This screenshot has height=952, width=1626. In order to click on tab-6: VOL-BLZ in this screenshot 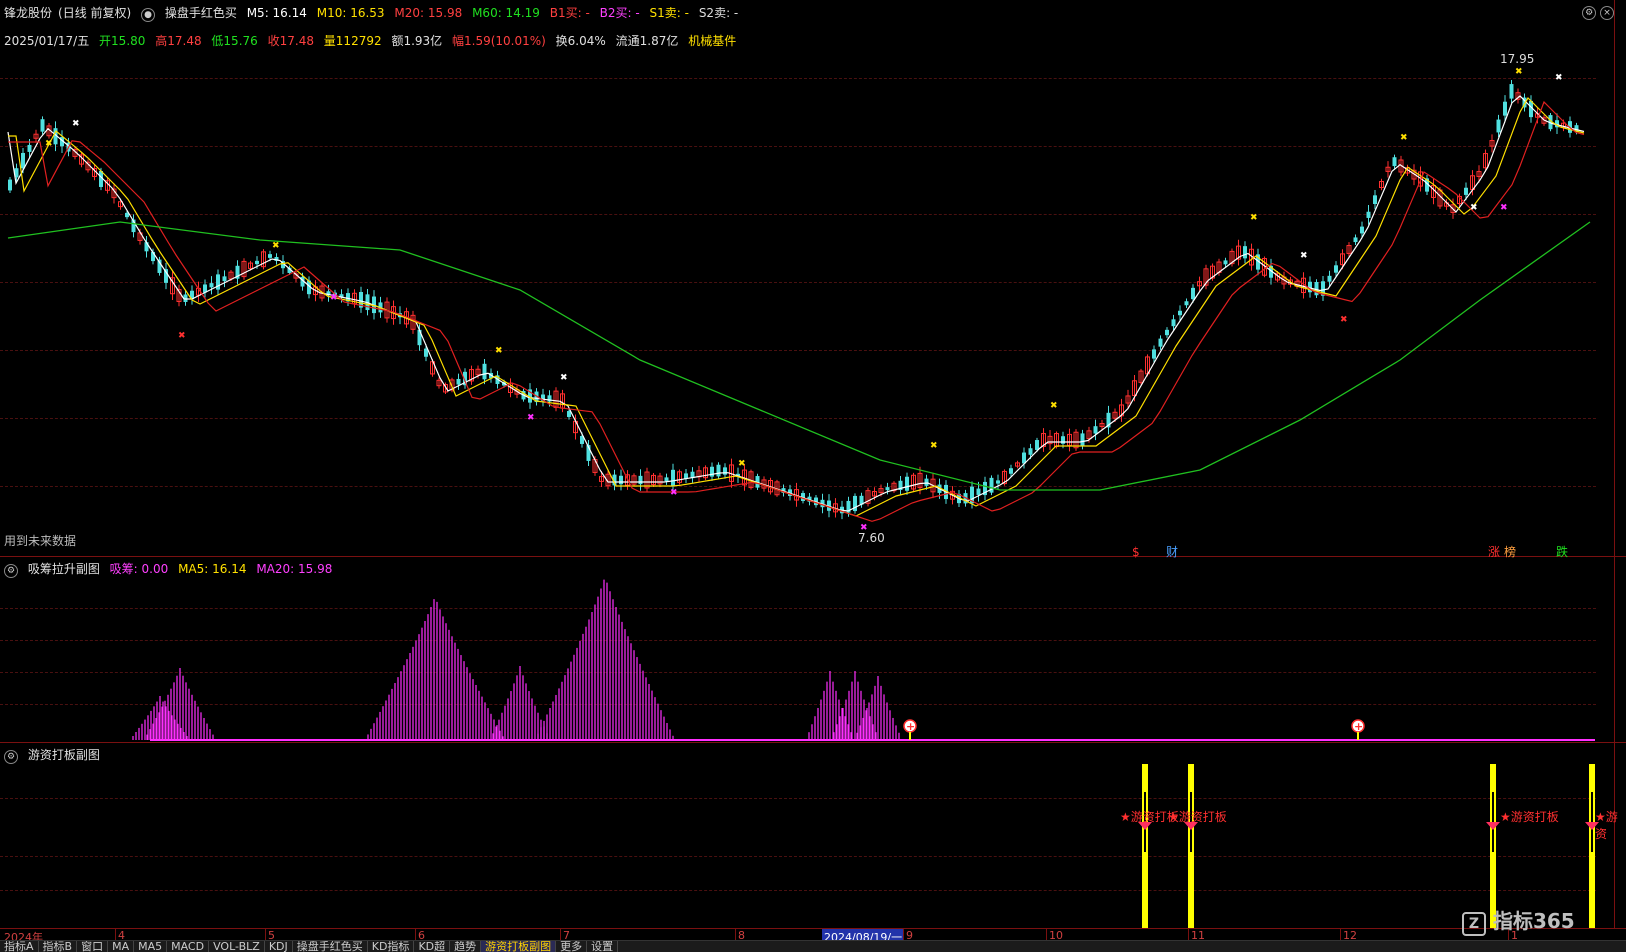, I will do `click(237, 946)`.